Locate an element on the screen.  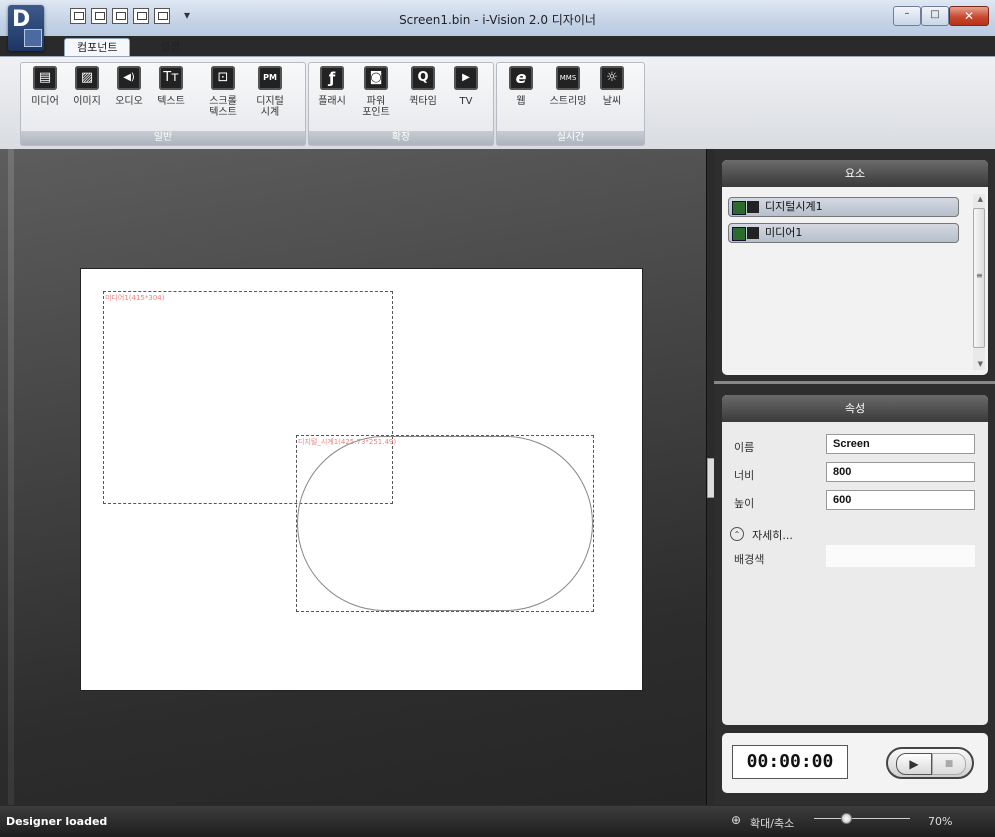
ribbon-button-weather: ☼ 날씨 is located at coordinates (612, 97).